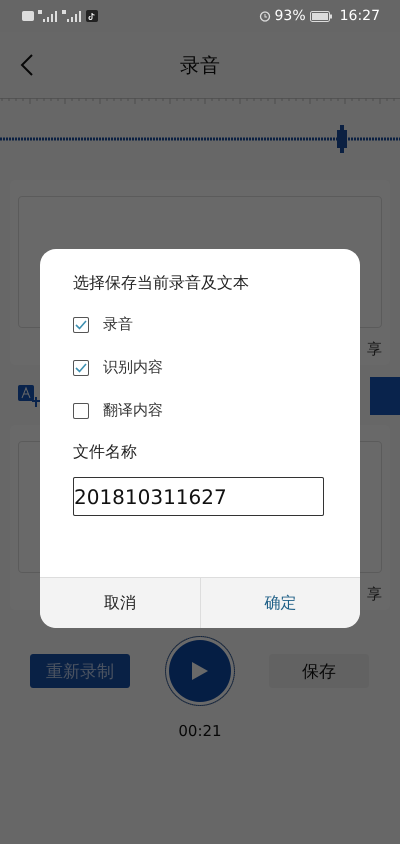 The image size is (400, 844). I want to click on option-label: 识别内容, so click(133, 367).